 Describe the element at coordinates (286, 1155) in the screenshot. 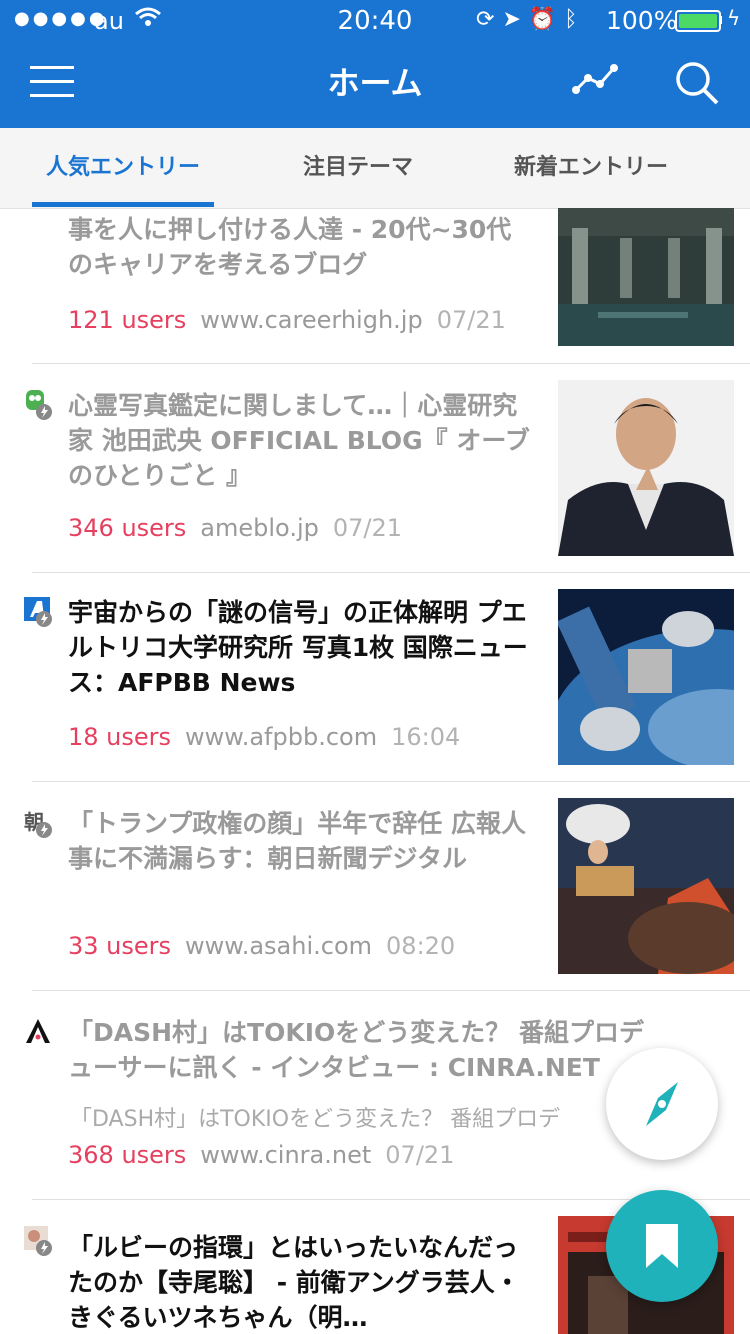

I see `entry-domain: www.cinra.net` at that location.